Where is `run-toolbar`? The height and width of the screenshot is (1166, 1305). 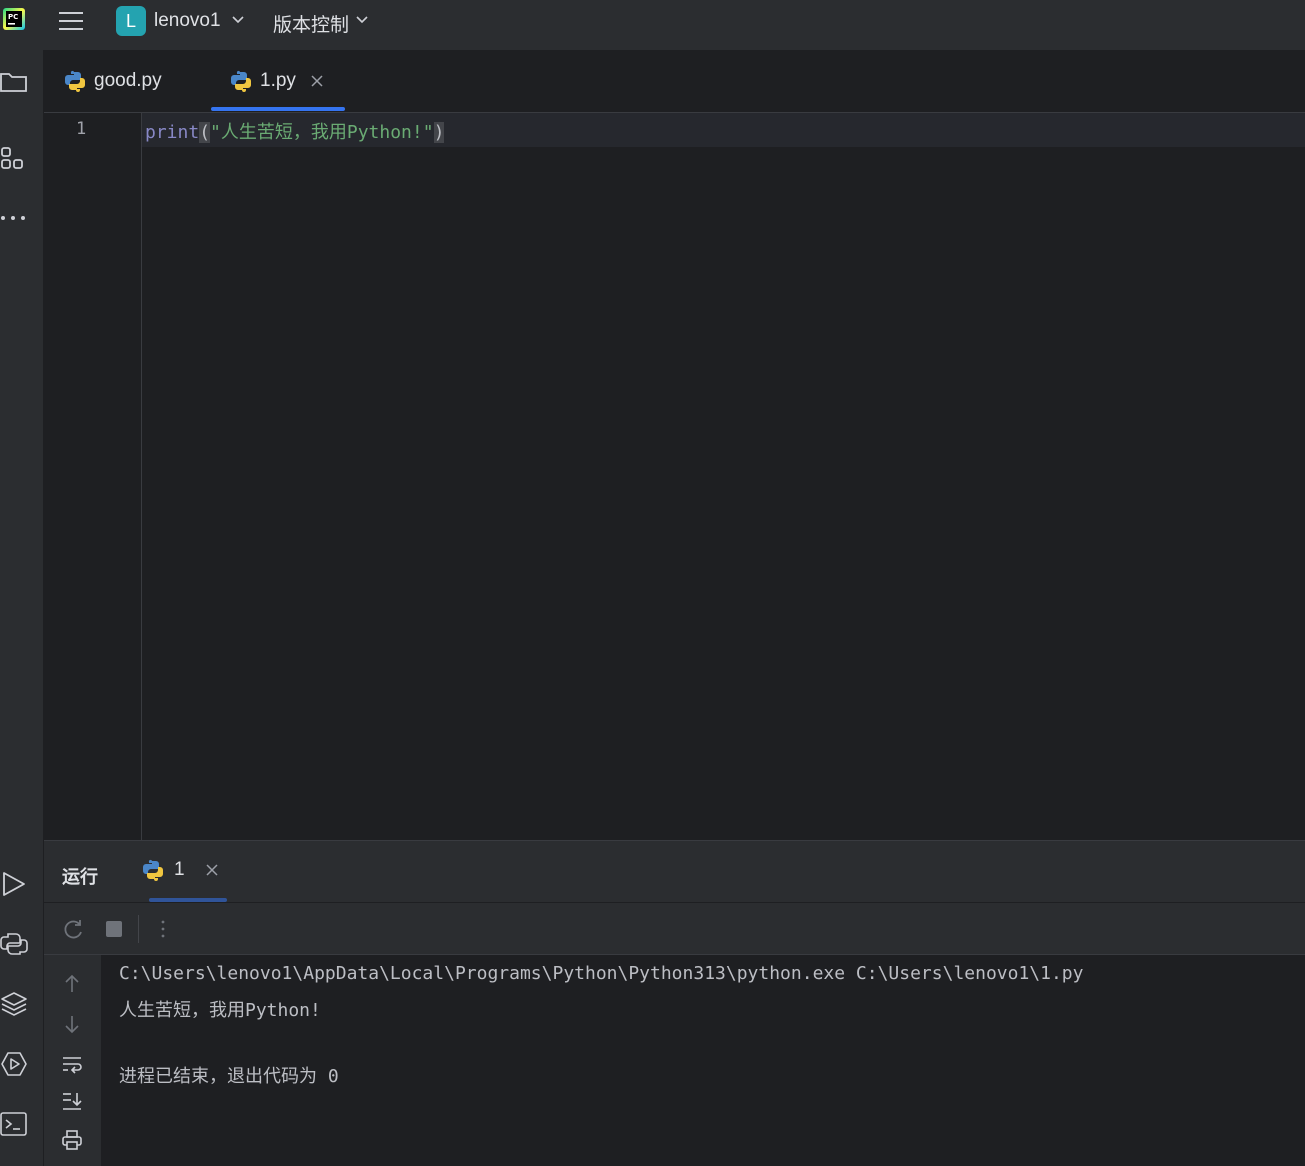
run-toolbar is located at coordinates (674, 929).